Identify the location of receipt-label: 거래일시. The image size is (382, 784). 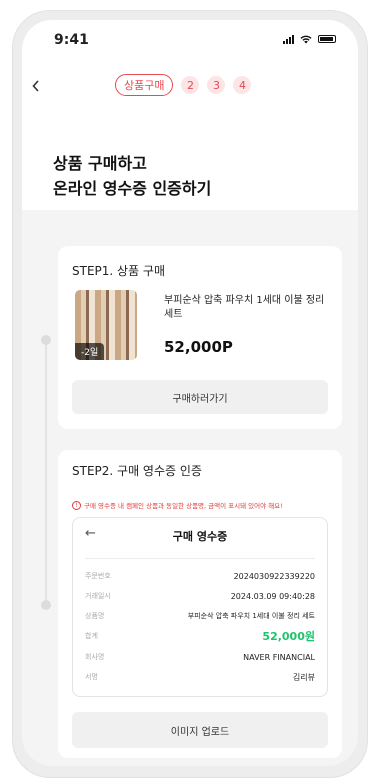
(98, 596).